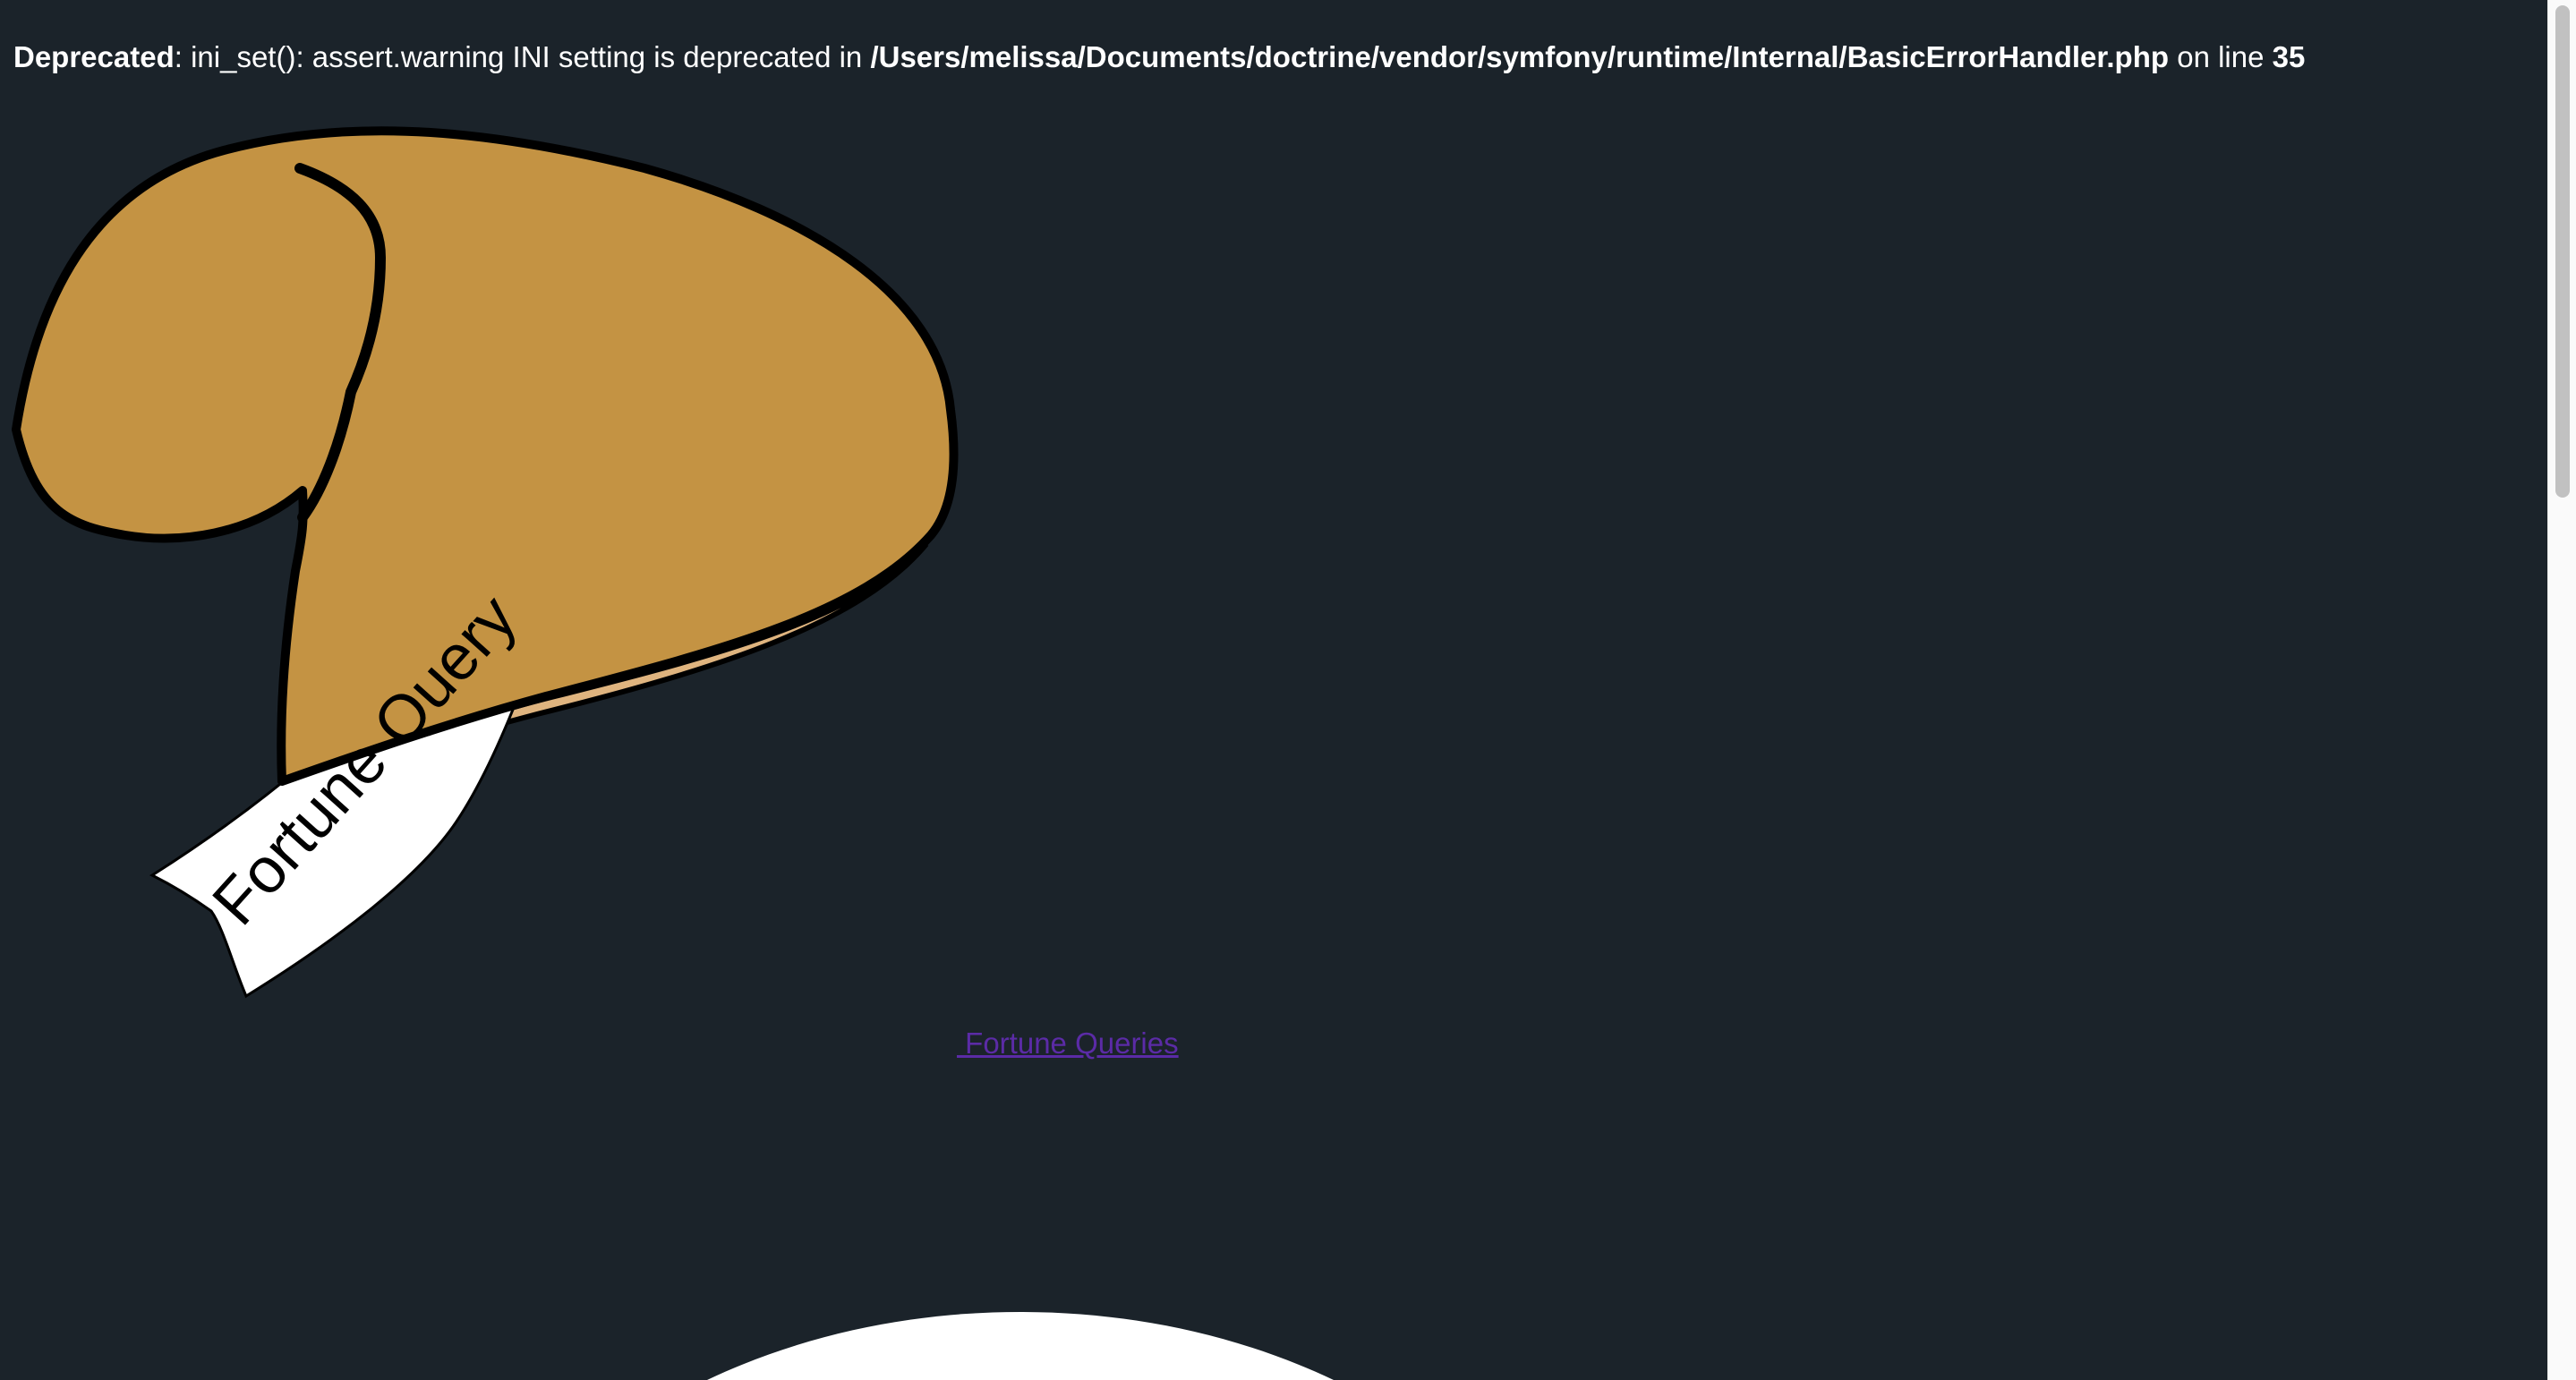 The image size is (2576, 1380). I want to click on scrollbar-thumb, so click(2562, 252).